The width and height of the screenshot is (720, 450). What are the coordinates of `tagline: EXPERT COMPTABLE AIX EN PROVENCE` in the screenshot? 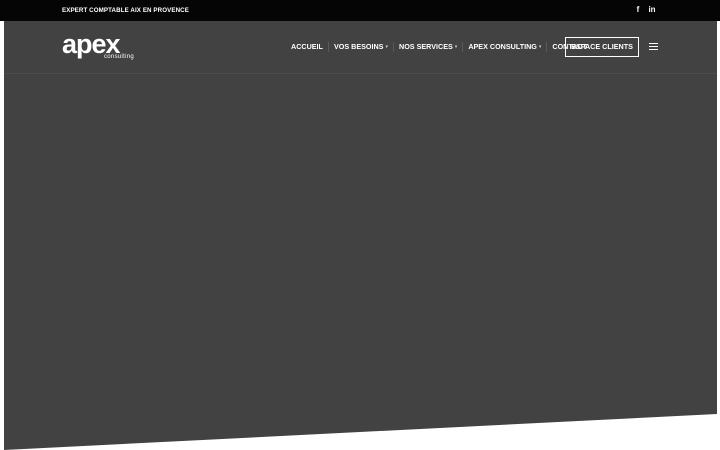 It's located at (125, 10).